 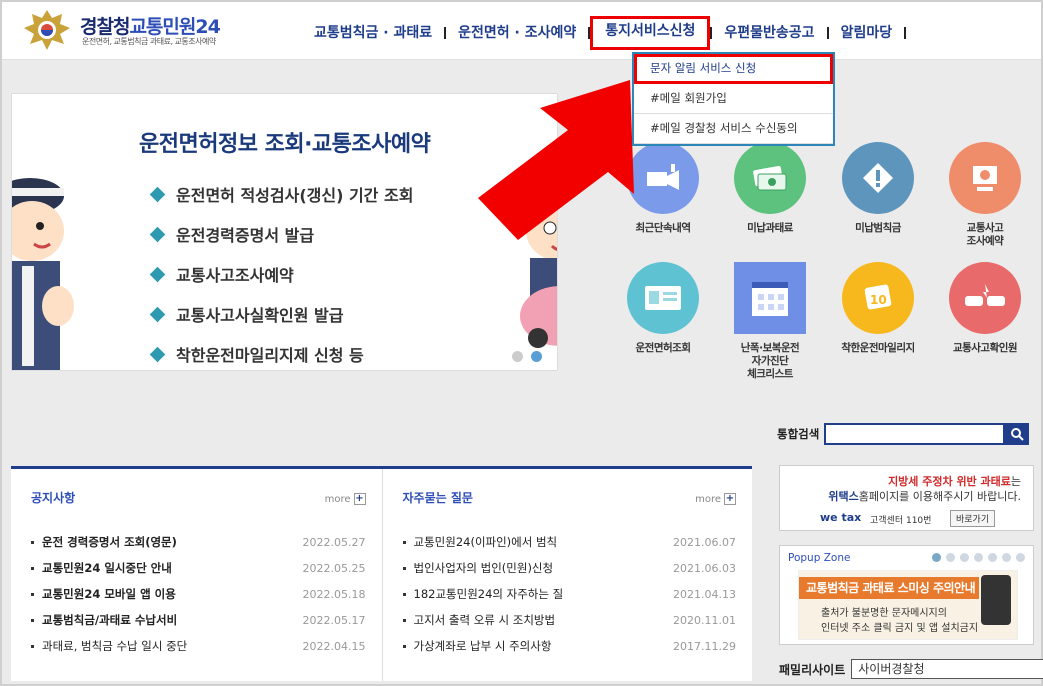 I want to click on banner-item: 교통사고조사예약, so click(x=281, y=274).